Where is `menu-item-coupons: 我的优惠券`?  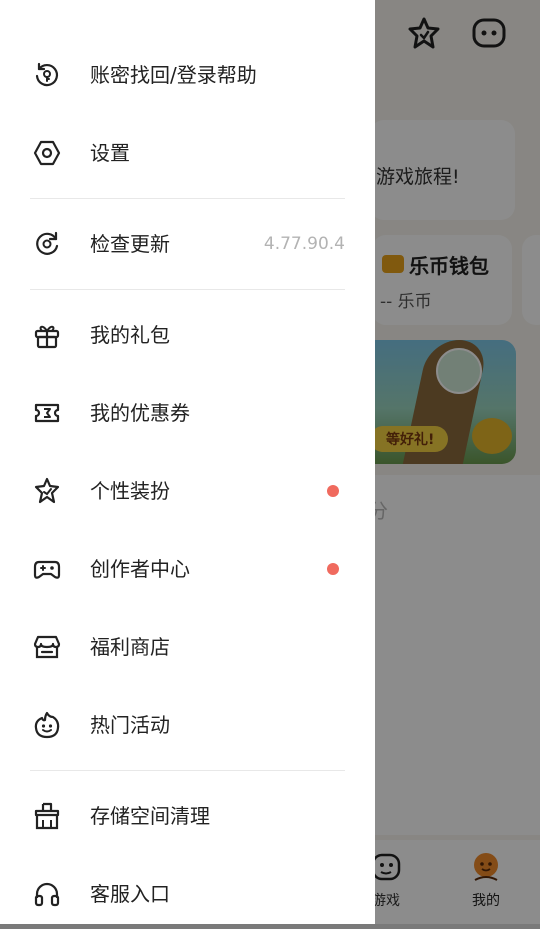
menu-item-coupons: 我的优惠券 is located at coordinates (187, 413).